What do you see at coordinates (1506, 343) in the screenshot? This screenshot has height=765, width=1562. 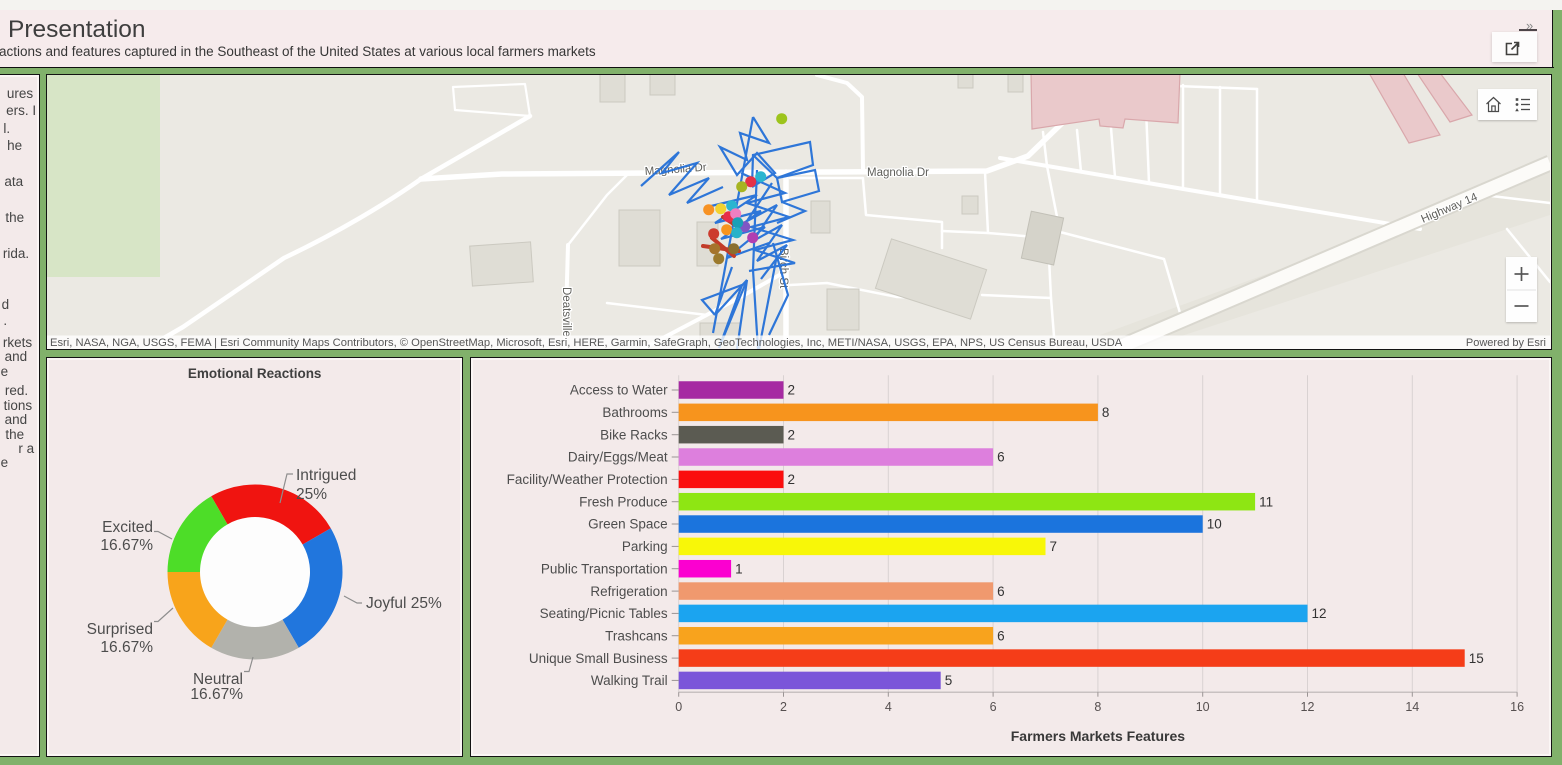 I see `svg-text: Powered by Esri` at bounding box center [1506, 343].